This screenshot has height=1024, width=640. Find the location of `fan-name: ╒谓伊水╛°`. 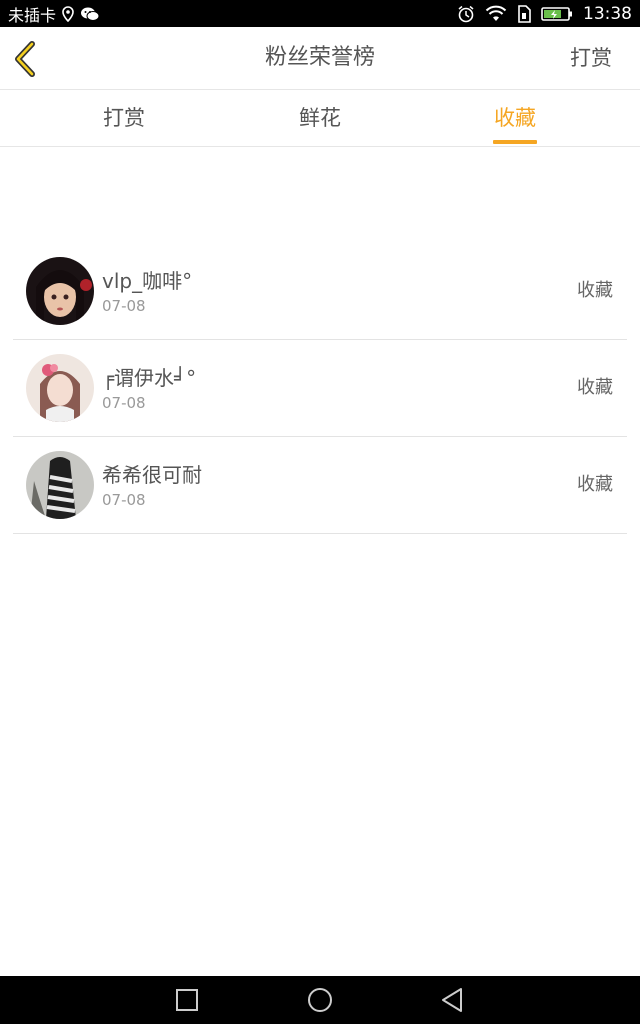

fan-name: ╒谓伊水╛° is located at coordinates (149, 378).